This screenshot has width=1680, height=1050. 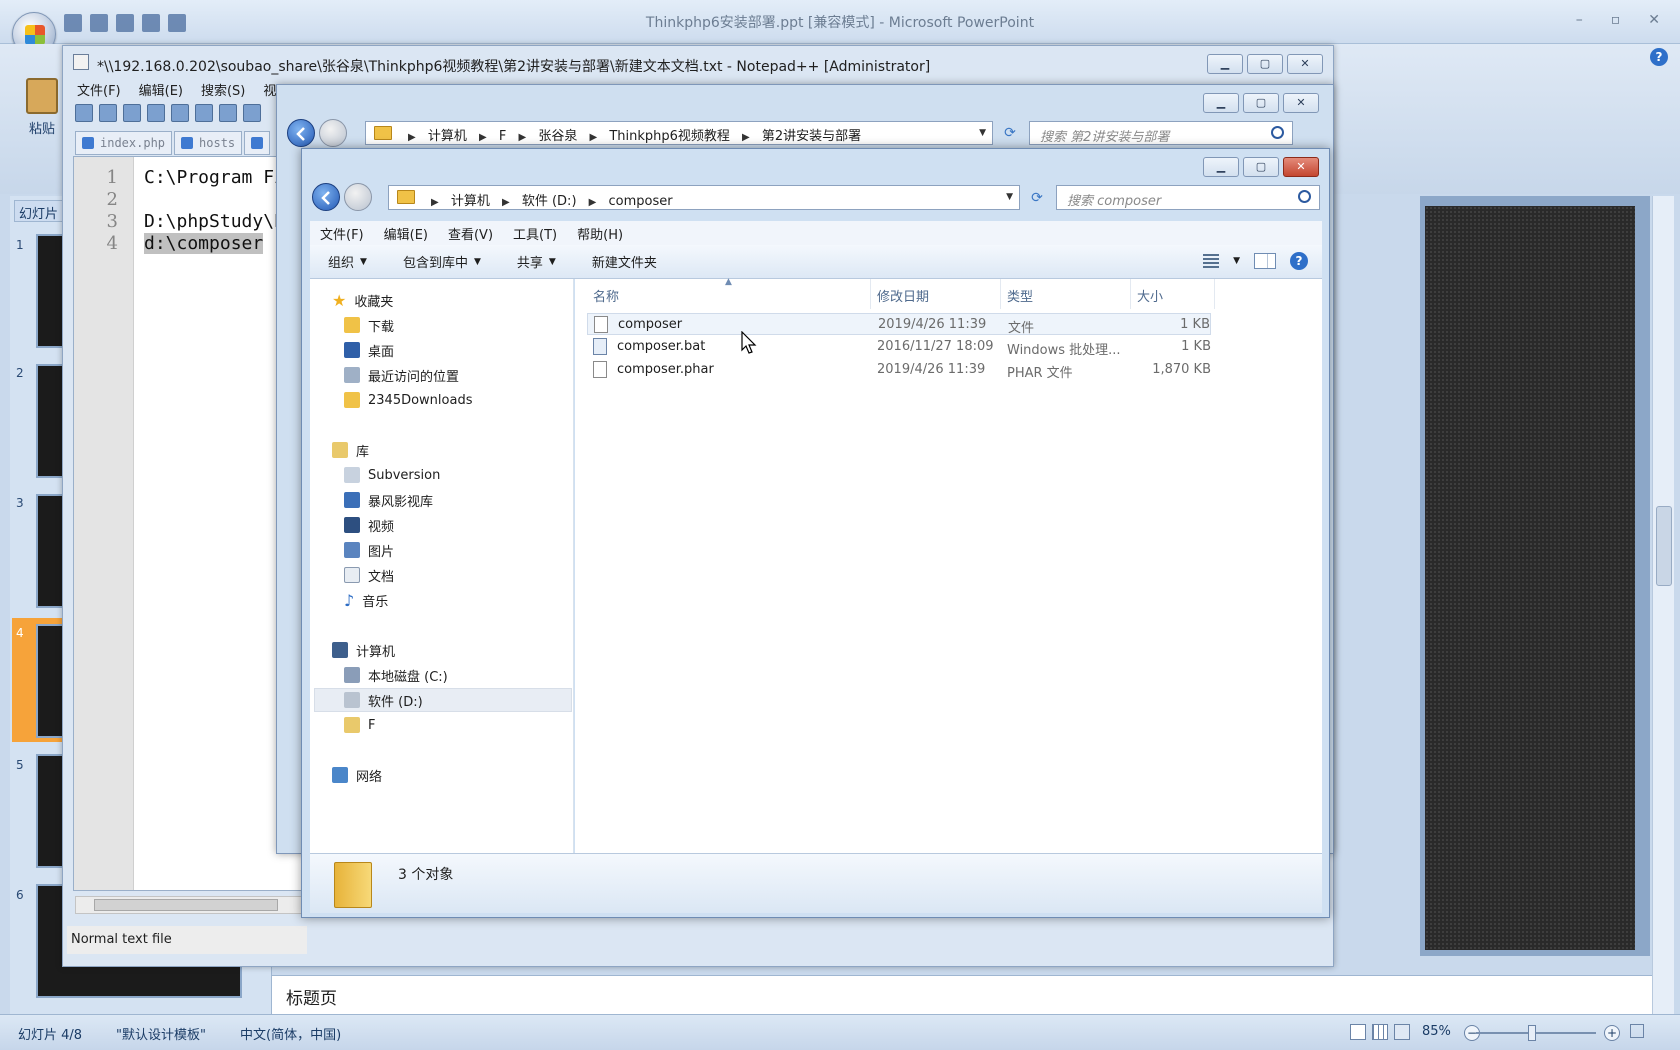 What do you see at coordinates (1358, 1032) in the screenshot?
I see `normal-view-icon` at bounding box center [1358, 1032].